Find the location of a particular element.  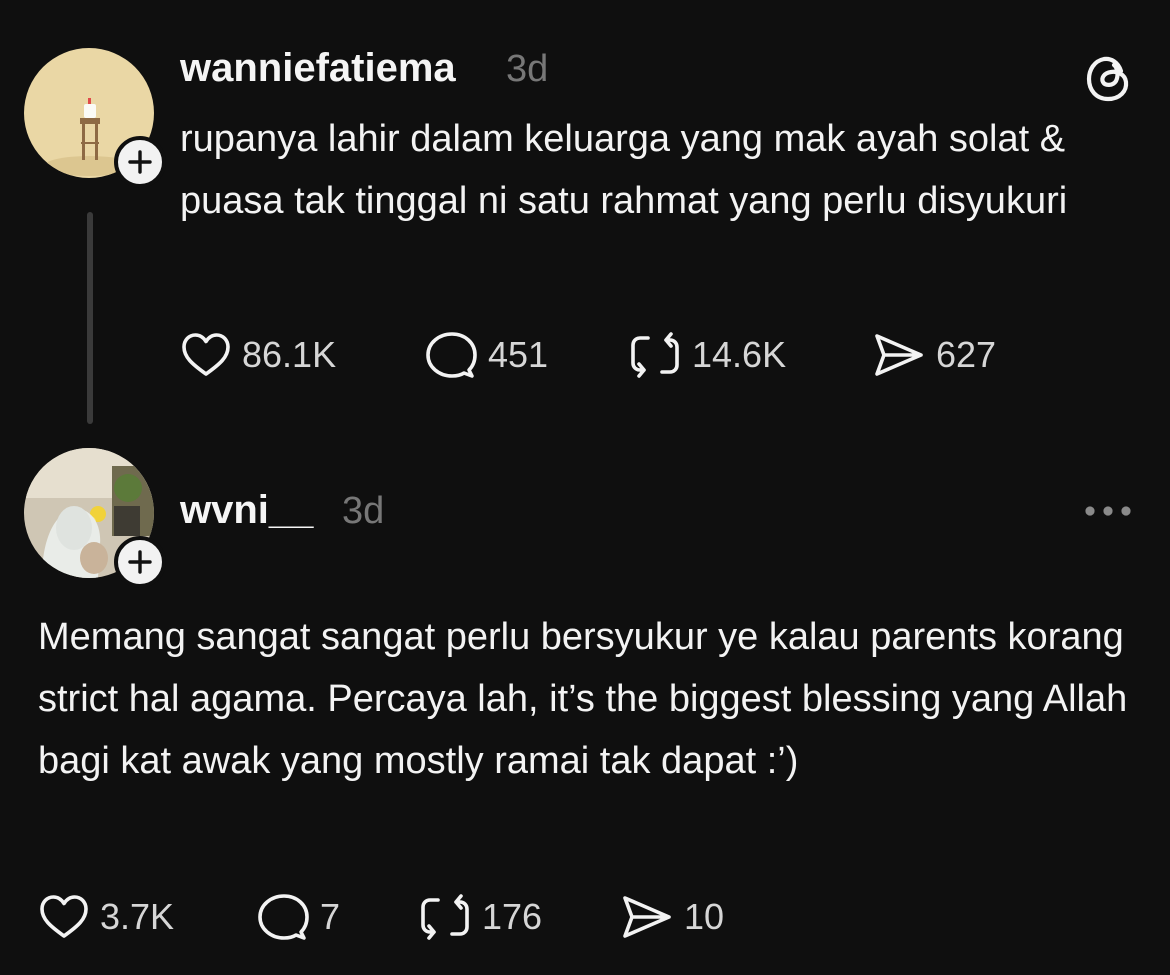

like-count: 86.1K is located at coordinates (289, 354).